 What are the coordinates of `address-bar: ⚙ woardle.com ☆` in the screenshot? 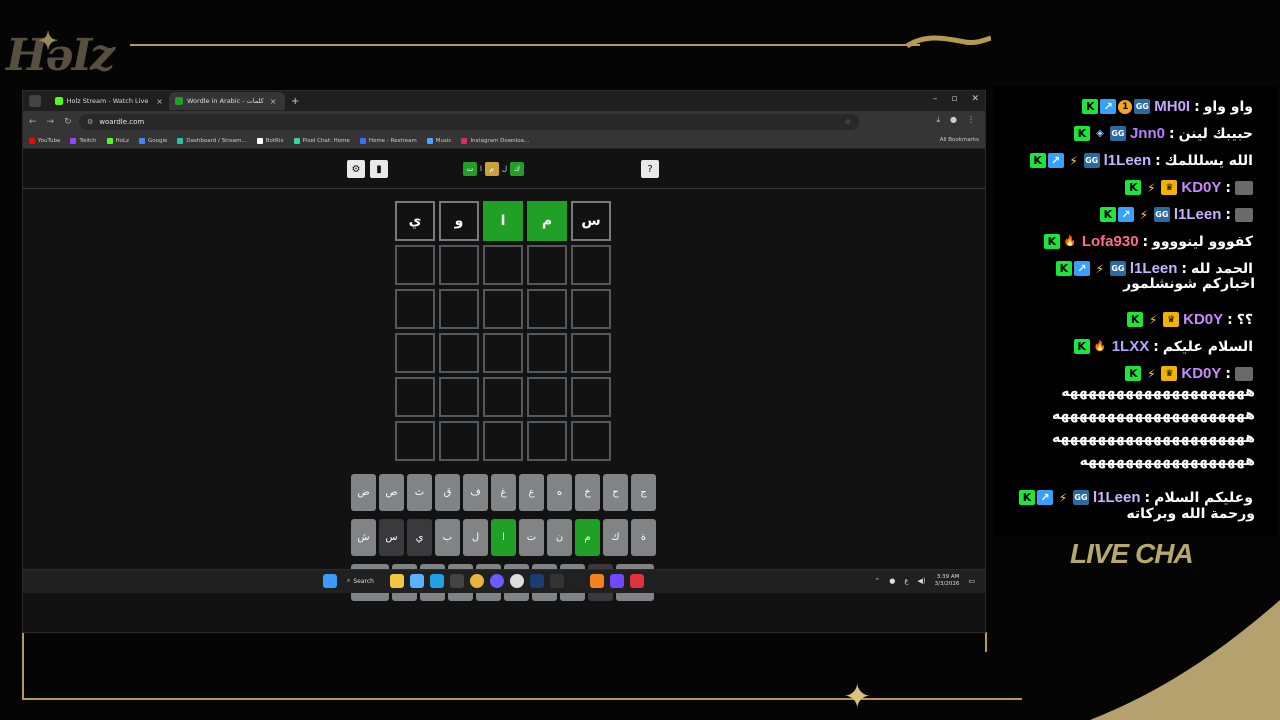 It's located at (469, 122).